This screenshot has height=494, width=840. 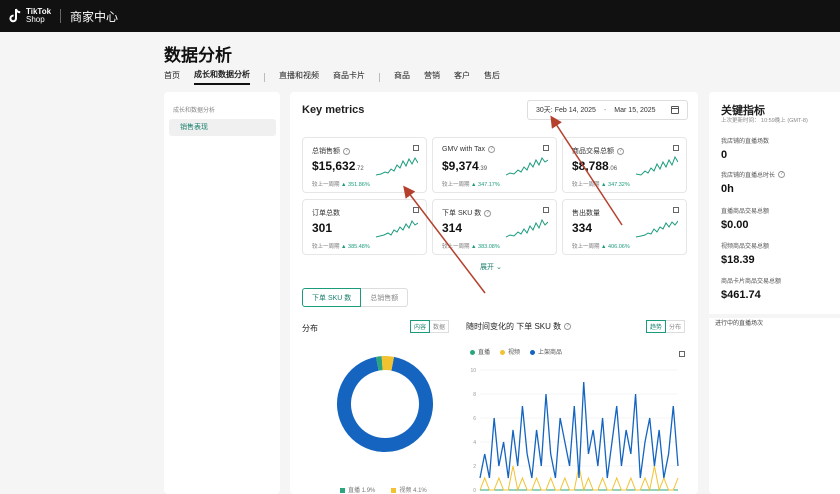 What do you see at coordinates (402, 77) in the screenshot?
I see `nav-products: 商品` at bounding box center [402, 77].